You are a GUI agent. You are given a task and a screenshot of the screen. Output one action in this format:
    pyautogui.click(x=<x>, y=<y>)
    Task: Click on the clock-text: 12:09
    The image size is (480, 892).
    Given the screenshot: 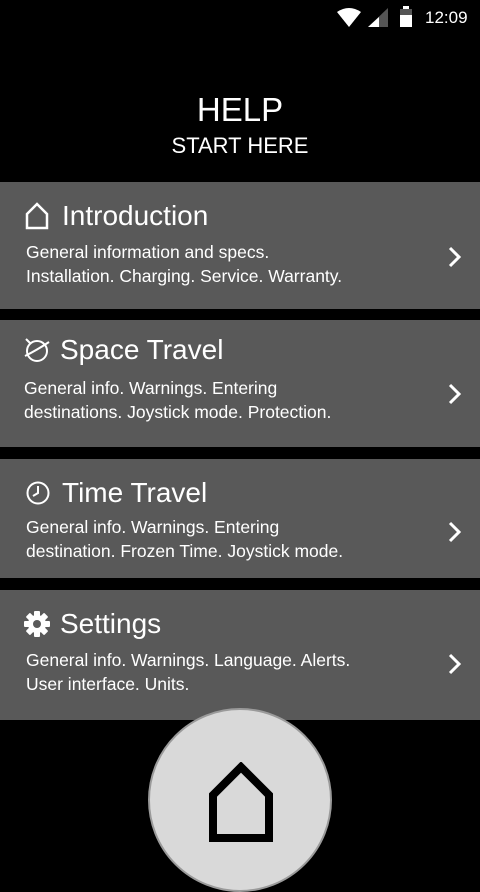 What is the action you would take?
    pyautogui.click(x=446, y=17)
    